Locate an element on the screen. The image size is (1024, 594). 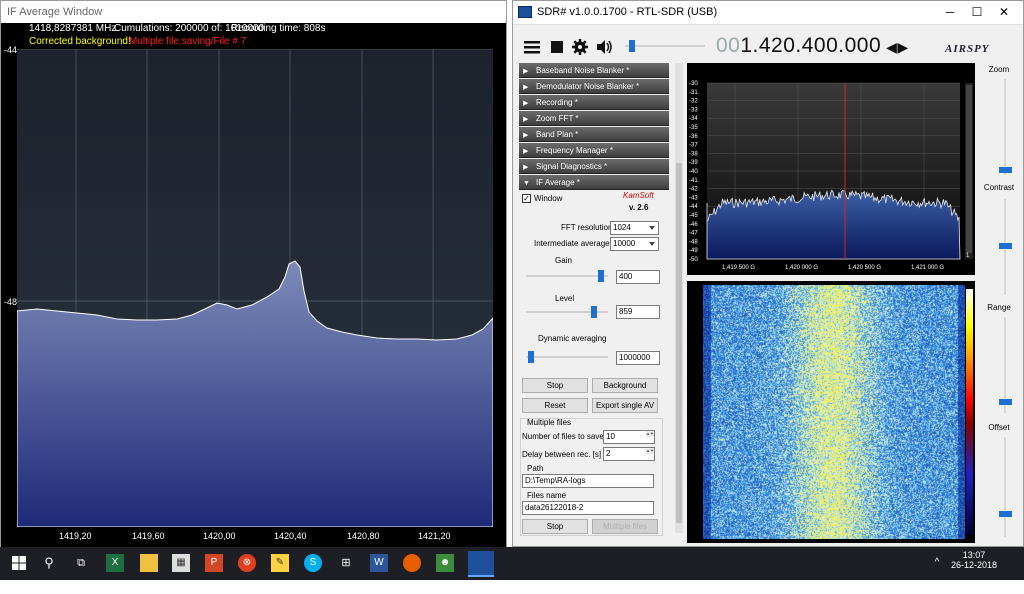
plugin-band-plan: ▶ Band Plan * is located at coordinates (594, 134).